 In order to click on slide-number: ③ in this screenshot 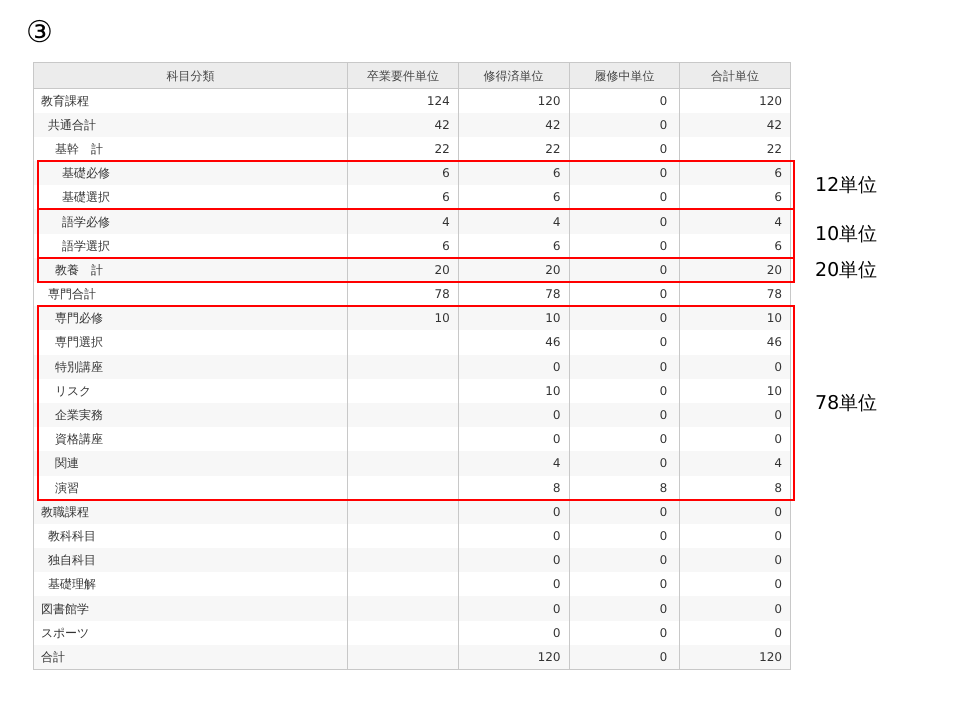, I will do `click(39, 33)`.